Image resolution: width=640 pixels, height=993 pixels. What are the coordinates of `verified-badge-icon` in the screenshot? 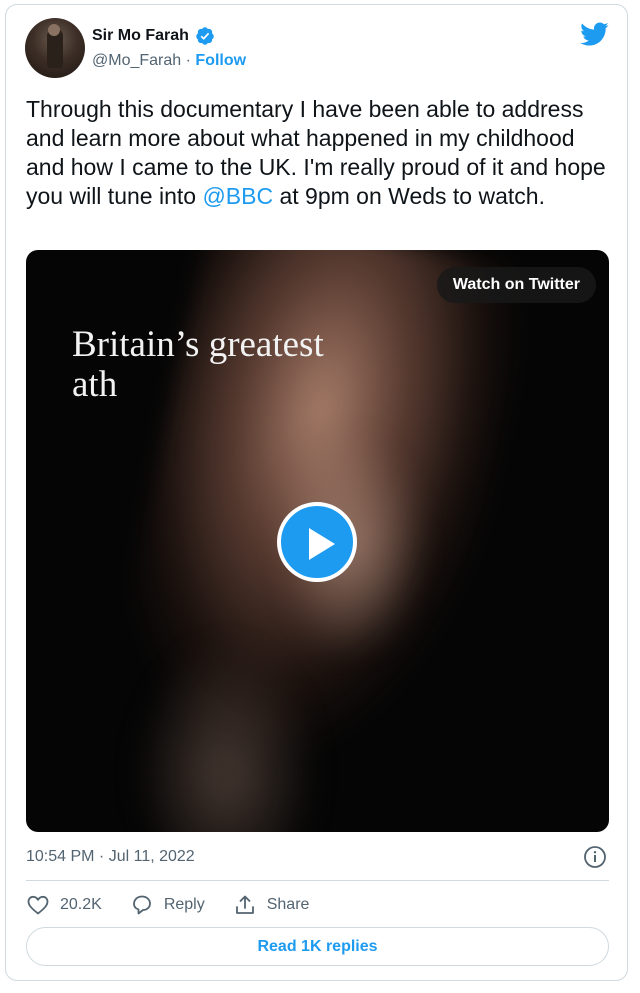 It's located at (205, 36).